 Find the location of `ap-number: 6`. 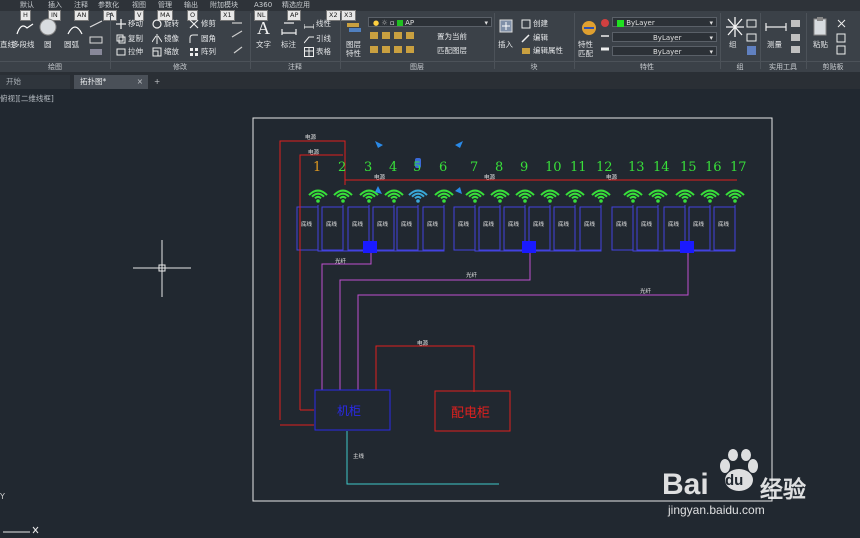

ap-number: 6 is located at coordinates (443, 167).